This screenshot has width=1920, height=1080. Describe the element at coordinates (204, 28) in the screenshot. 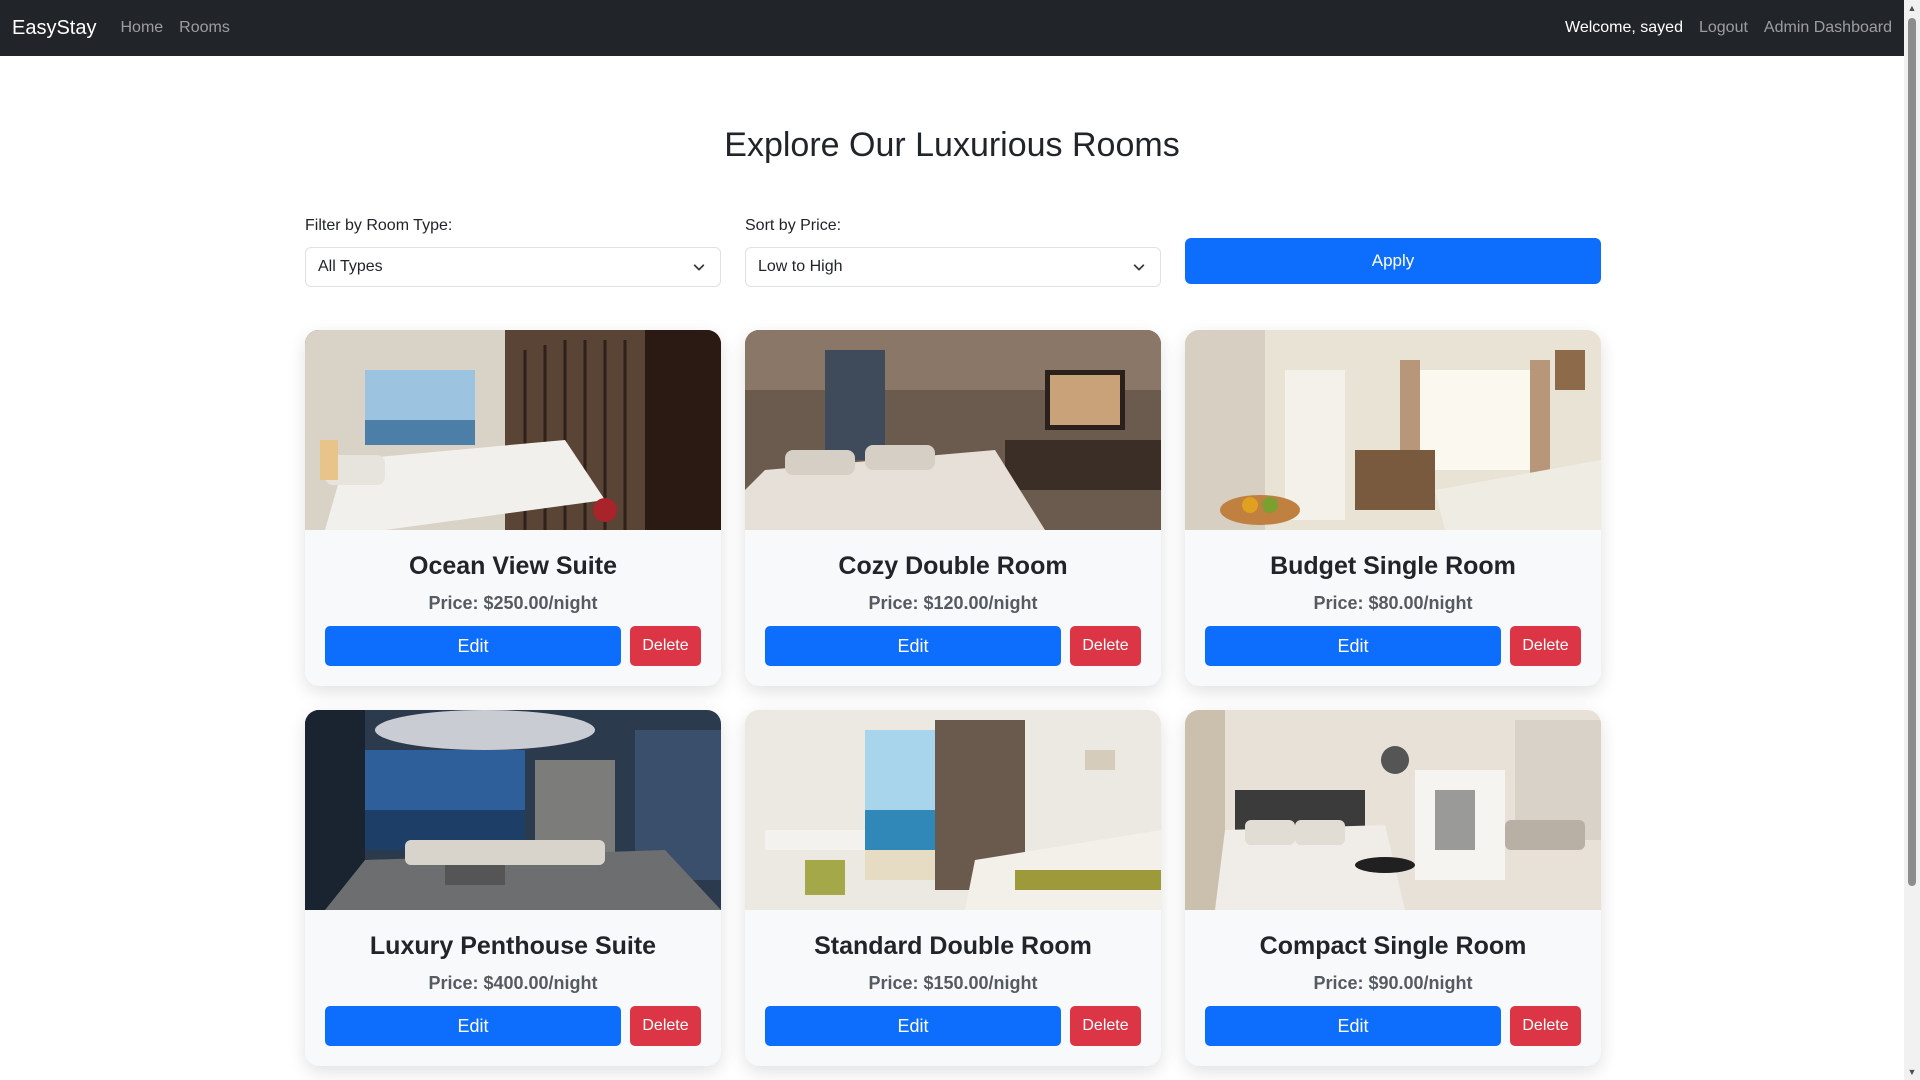

I see `nav-link-rooms: Rooms` at that location.